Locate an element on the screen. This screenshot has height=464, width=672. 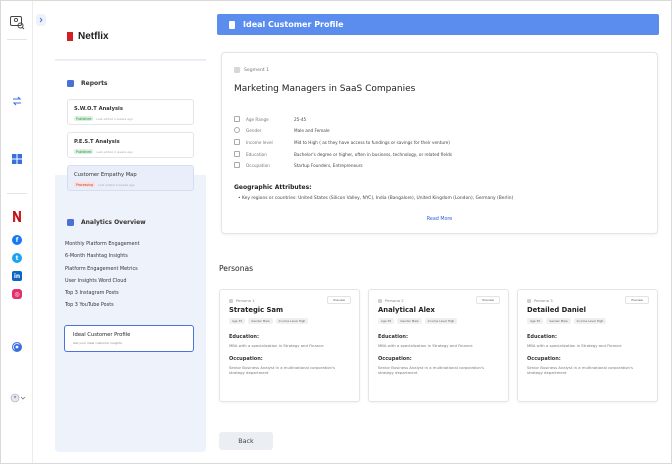
attribute-label: Gender is located at coordinates (254, 130).